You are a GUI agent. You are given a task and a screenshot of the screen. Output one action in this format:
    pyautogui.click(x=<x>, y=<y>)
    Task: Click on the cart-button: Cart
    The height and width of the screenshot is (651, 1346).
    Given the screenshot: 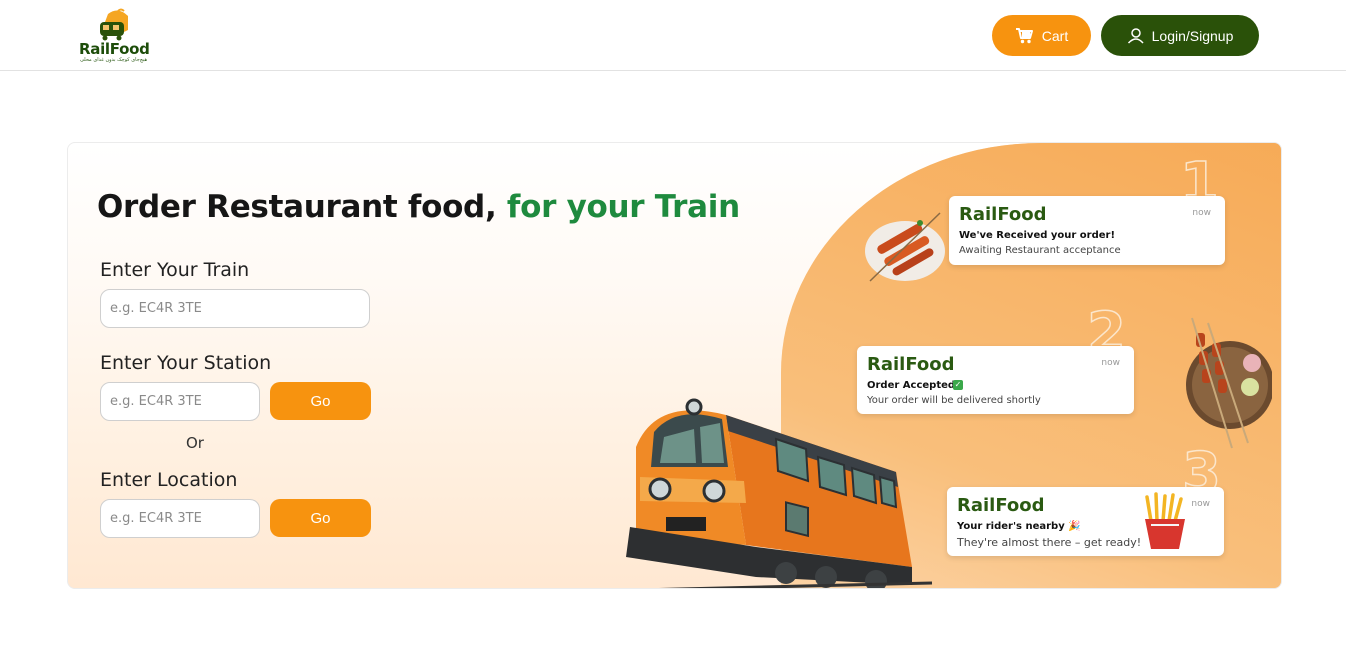 What is the action you would take?
    pyautogui.click(x=1041, y=35)
    